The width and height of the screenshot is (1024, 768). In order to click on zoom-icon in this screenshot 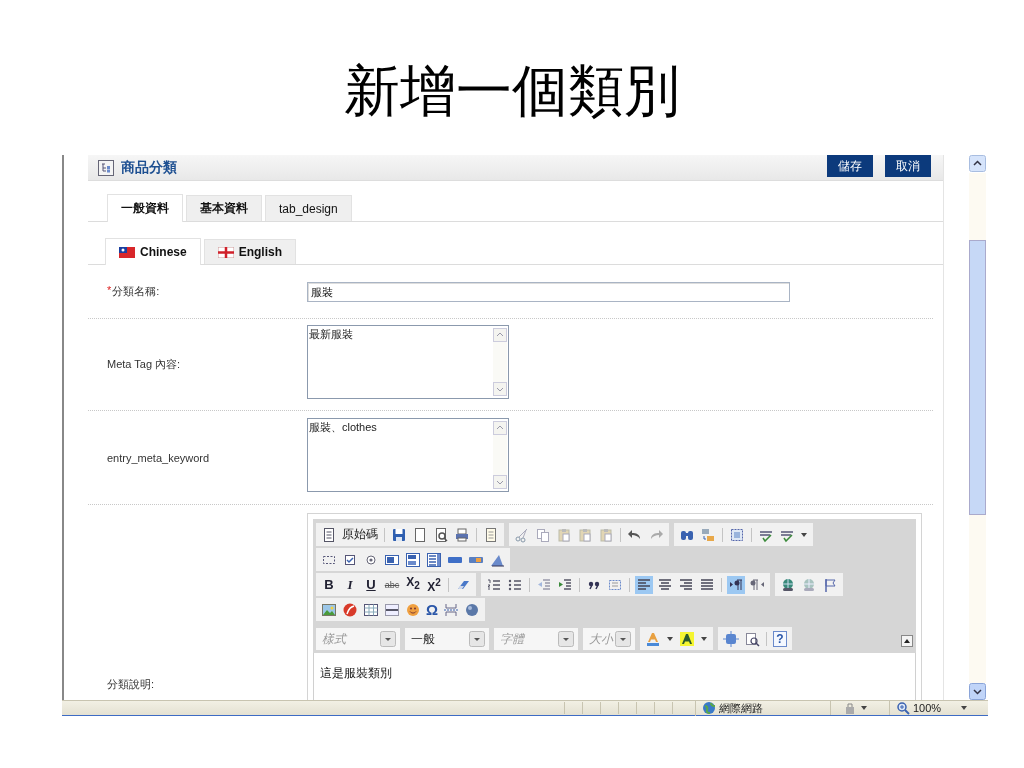, I will do `click(903, 708)`.